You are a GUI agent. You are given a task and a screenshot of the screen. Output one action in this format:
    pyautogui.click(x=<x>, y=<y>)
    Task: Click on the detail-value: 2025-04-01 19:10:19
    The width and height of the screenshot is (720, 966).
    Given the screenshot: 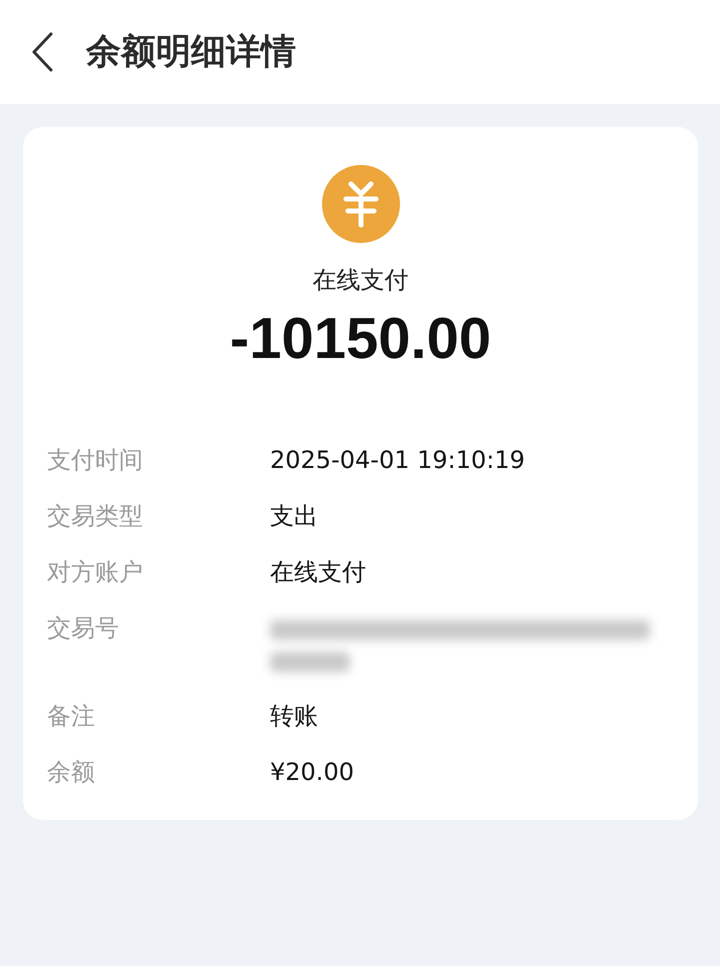 What is the action you would take?
    pyautogui.click(x=397, y=460)
    